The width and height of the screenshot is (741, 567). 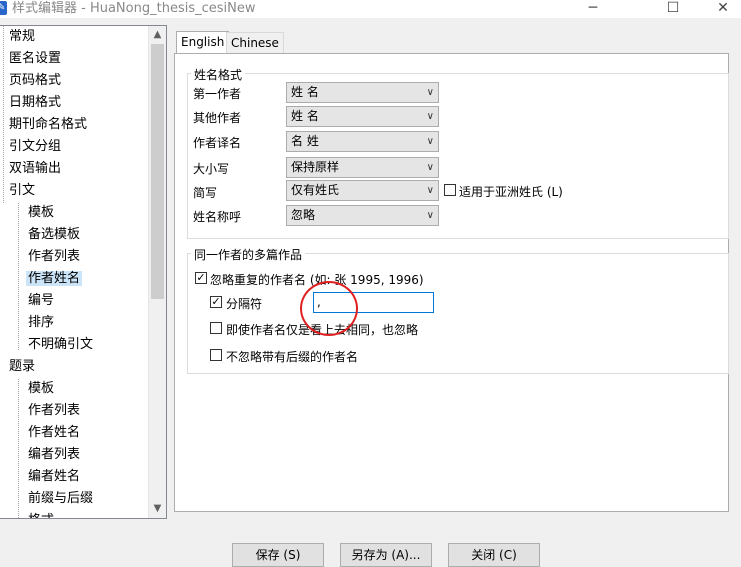 I want to click on close-button: 关闭 (C), so click(x=494, y=555).